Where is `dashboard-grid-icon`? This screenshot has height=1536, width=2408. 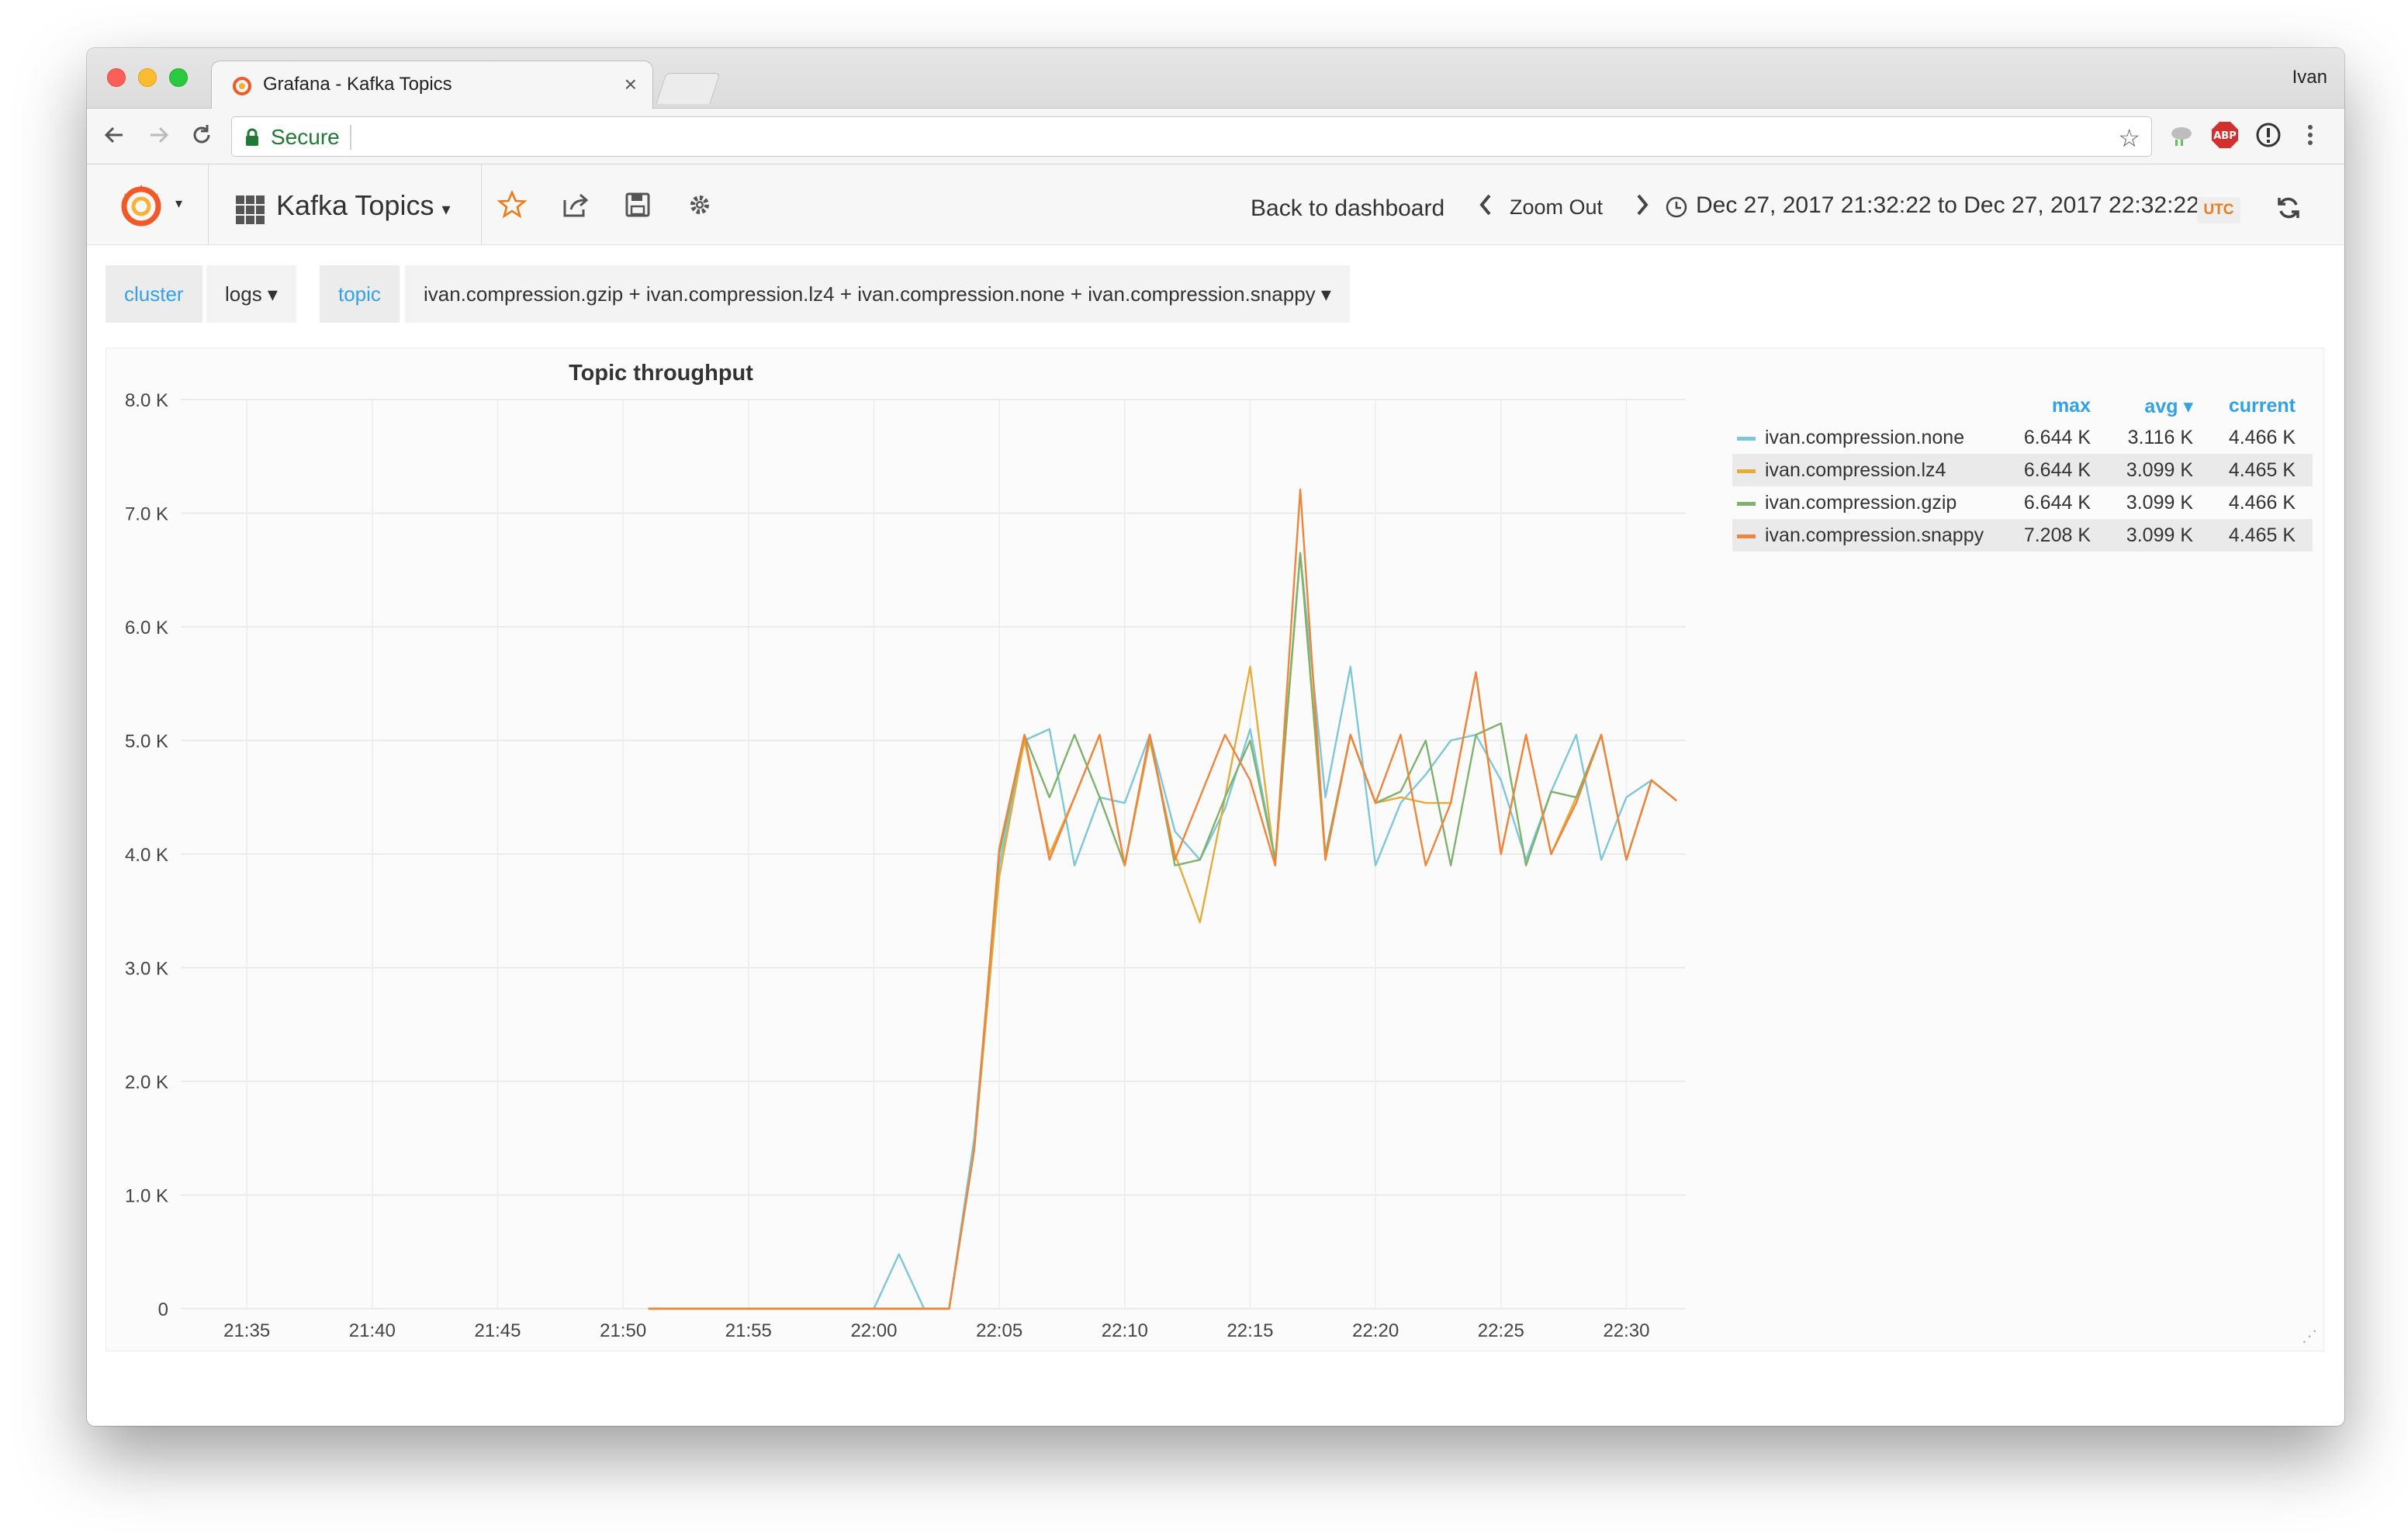
dashboard-grid-icon is located at coordinates (251, 209).